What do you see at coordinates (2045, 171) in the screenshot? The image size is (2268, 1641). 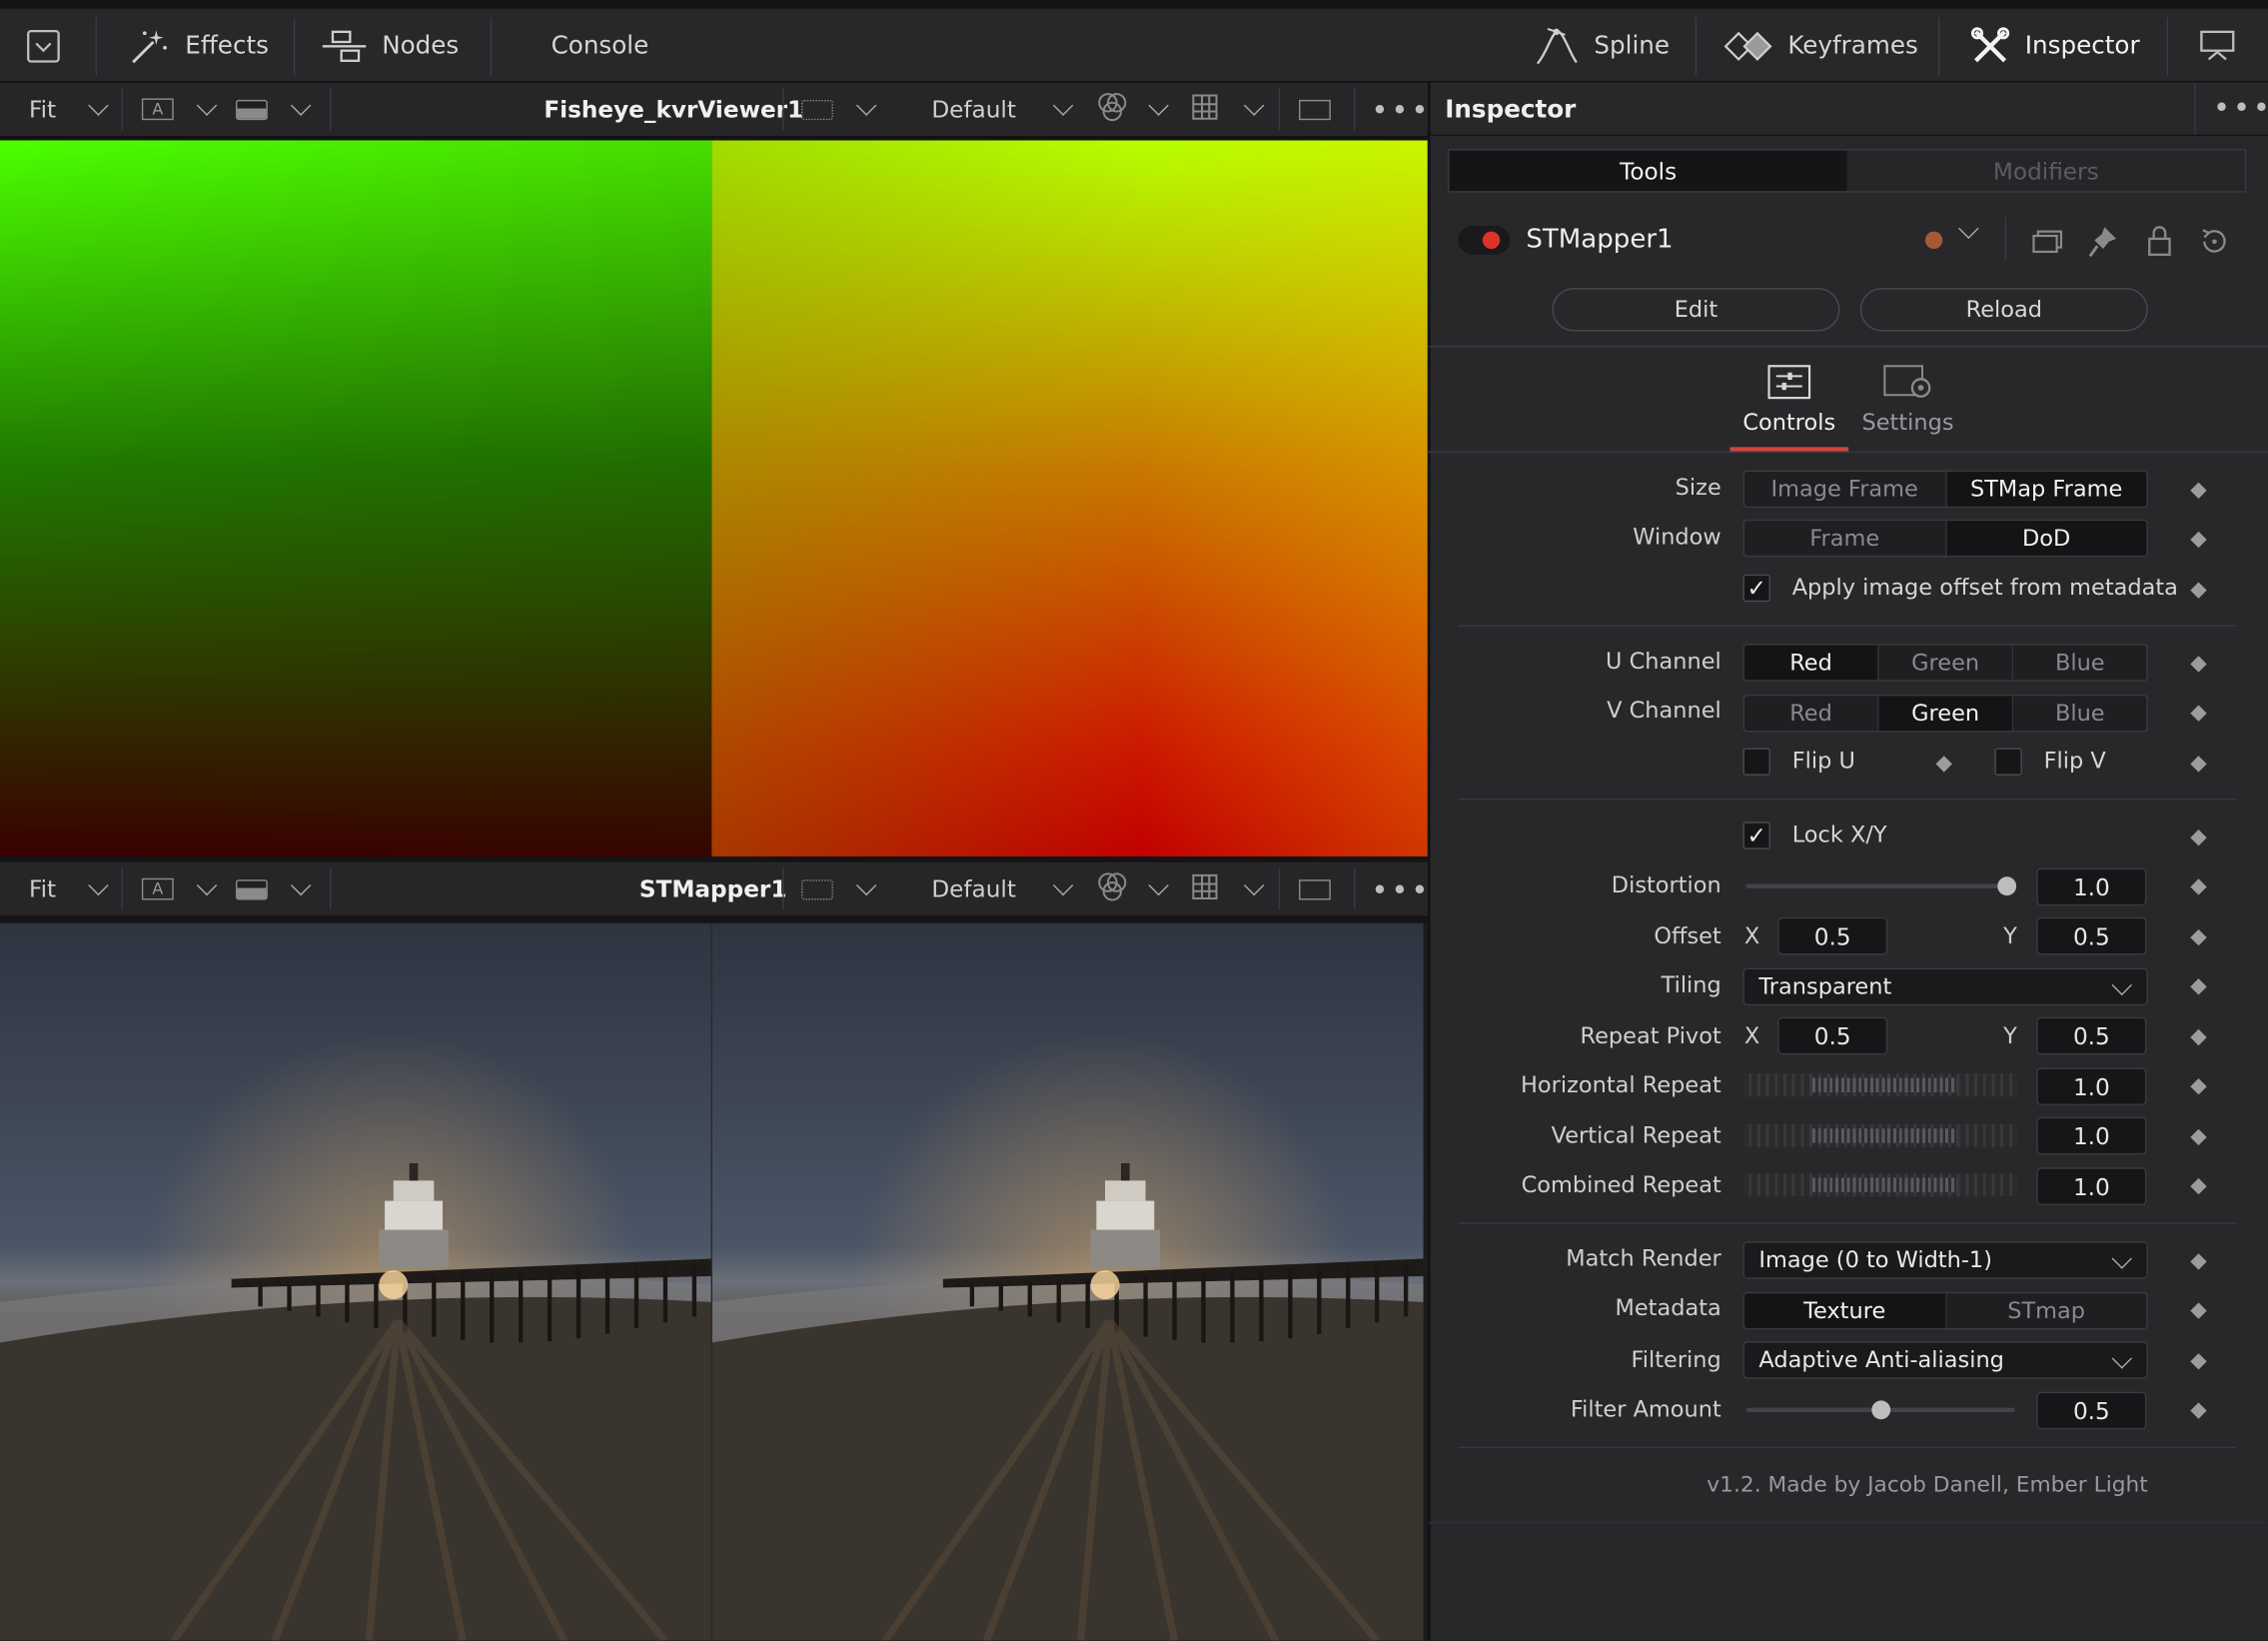 I see `tab-modifiers: Modifiers` at bounding box center [2045, 171].